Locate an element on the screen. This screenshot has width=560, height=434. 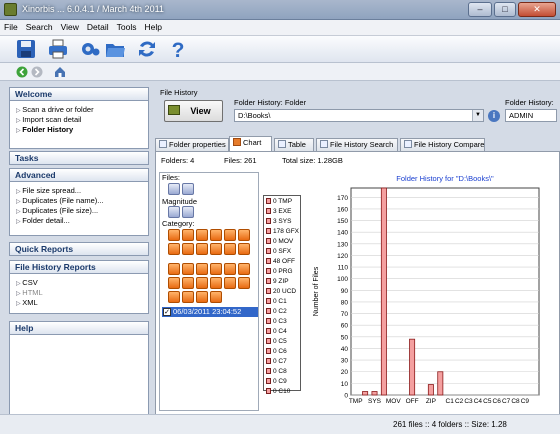
tab-label: File History Search is located at coordinates (362, 144).